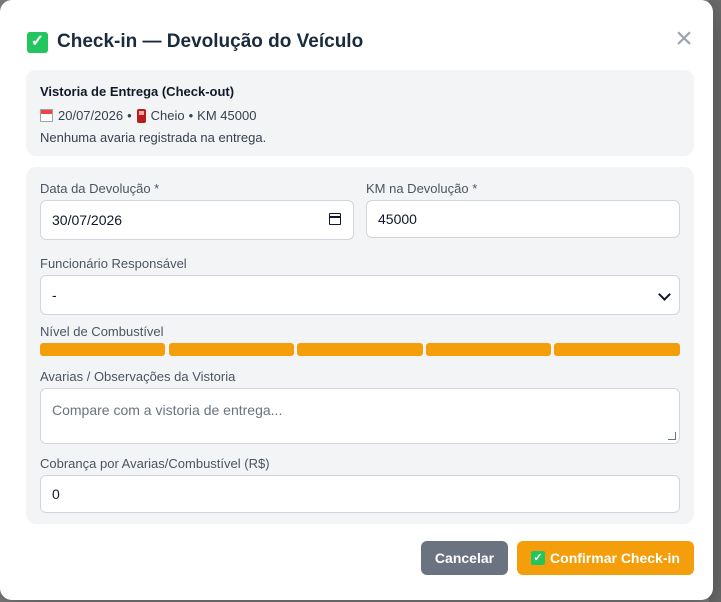 This screenshot has height=602, width=721. Describe the element at coordinates (360, 494) in the screenshot. I see `charge-input: 0` at that location.